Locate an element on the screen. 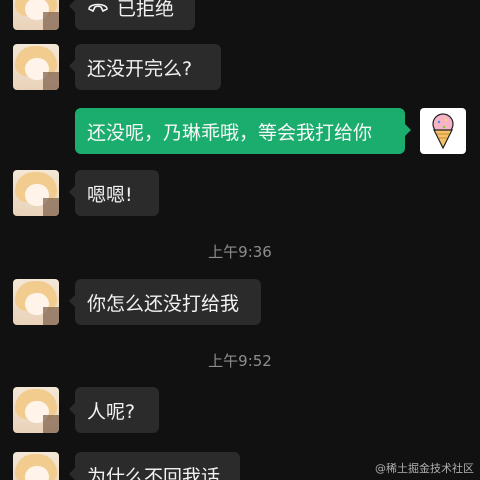  incoming-message: 你怎么还没打给我 is located at coordinates (165, 302).